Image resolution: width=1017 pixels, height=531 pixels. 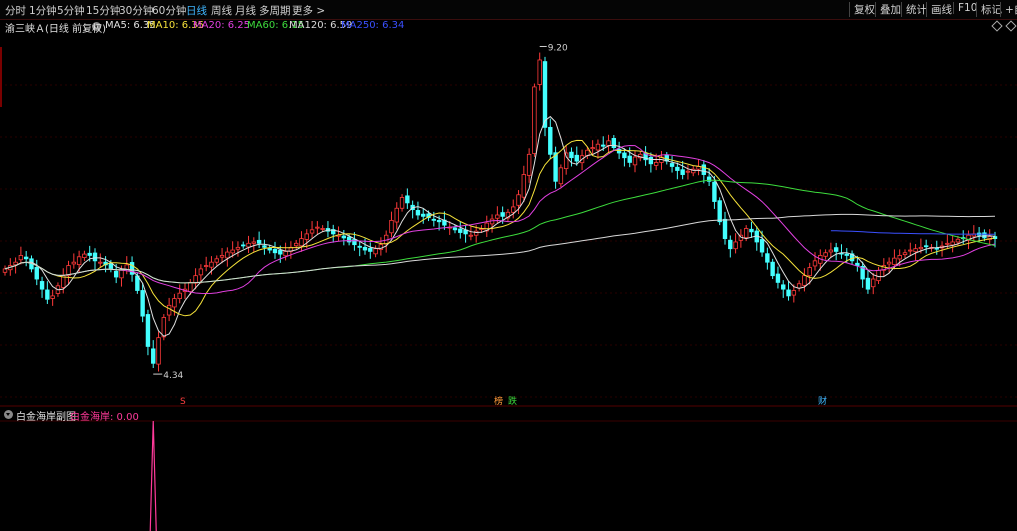 What do you see at coordinates (245, 10) in the screenshot?
I see `period-tab: 月线` at bounding box center [245, 10].